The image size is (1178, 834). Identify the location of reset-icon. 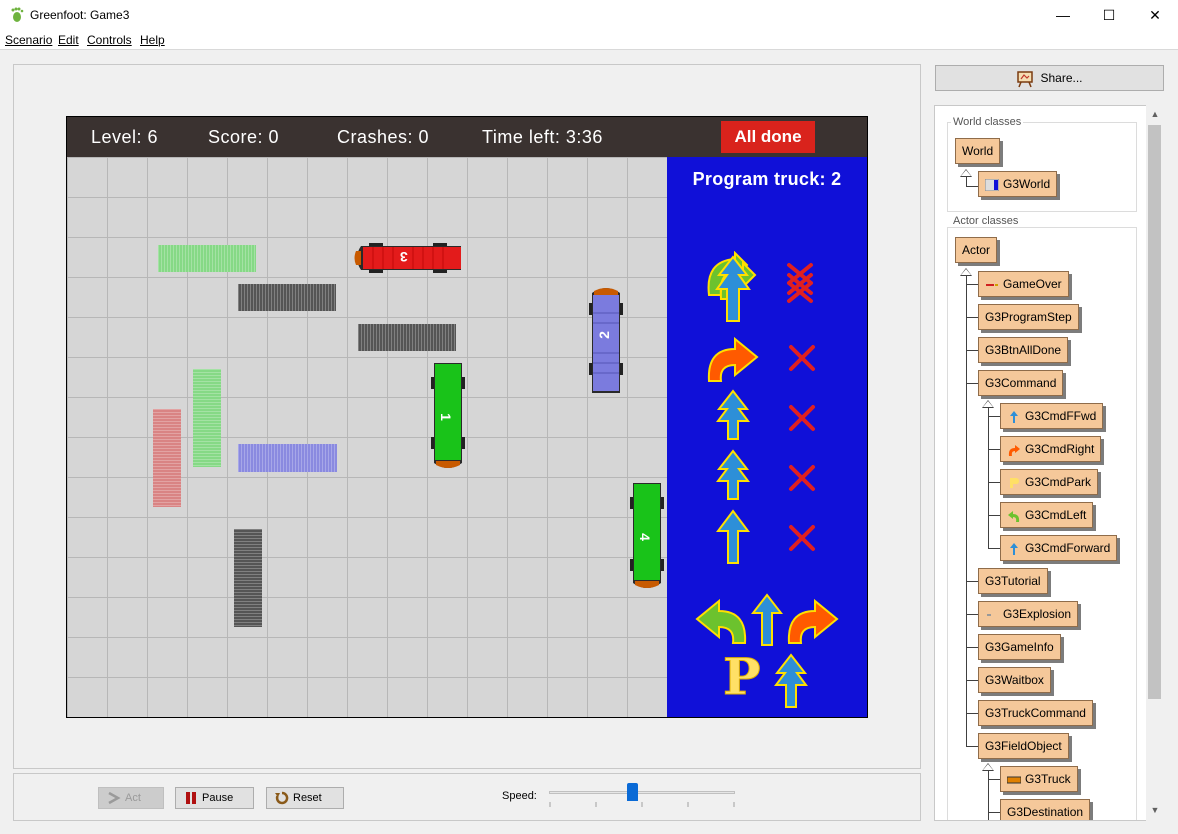
(282, 798).